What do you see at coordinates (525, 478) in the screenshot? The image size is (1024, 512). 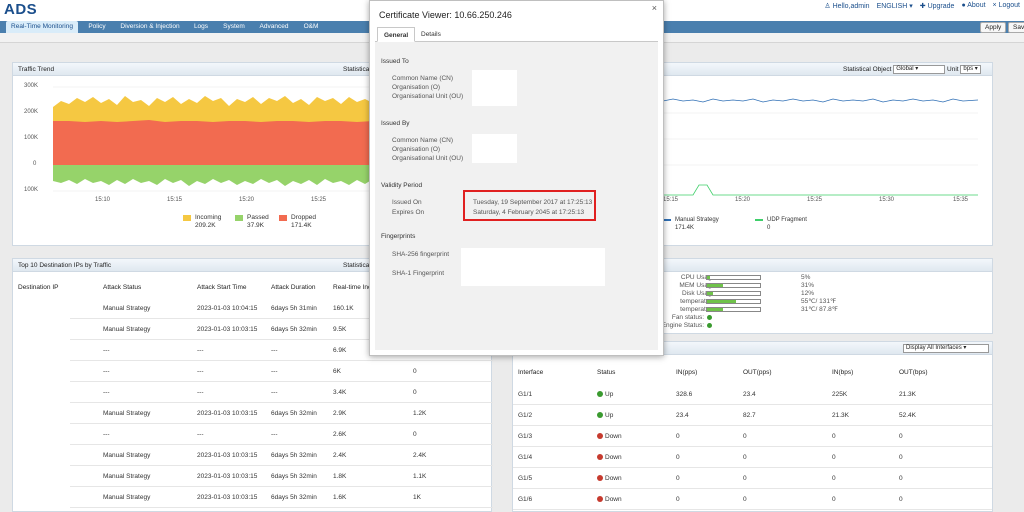 I see `cell-interface: G1/5` at bounding box center [525, 478].